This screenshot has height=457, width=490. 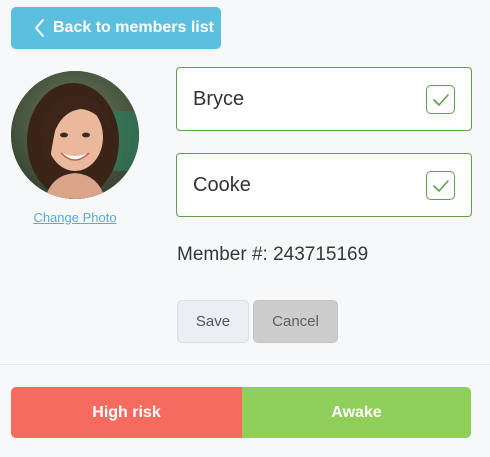 What do you see at coordinates (324, 185) in the screenshot?
I see `last-name-field: Cooke` at bounding box center [324, 185].